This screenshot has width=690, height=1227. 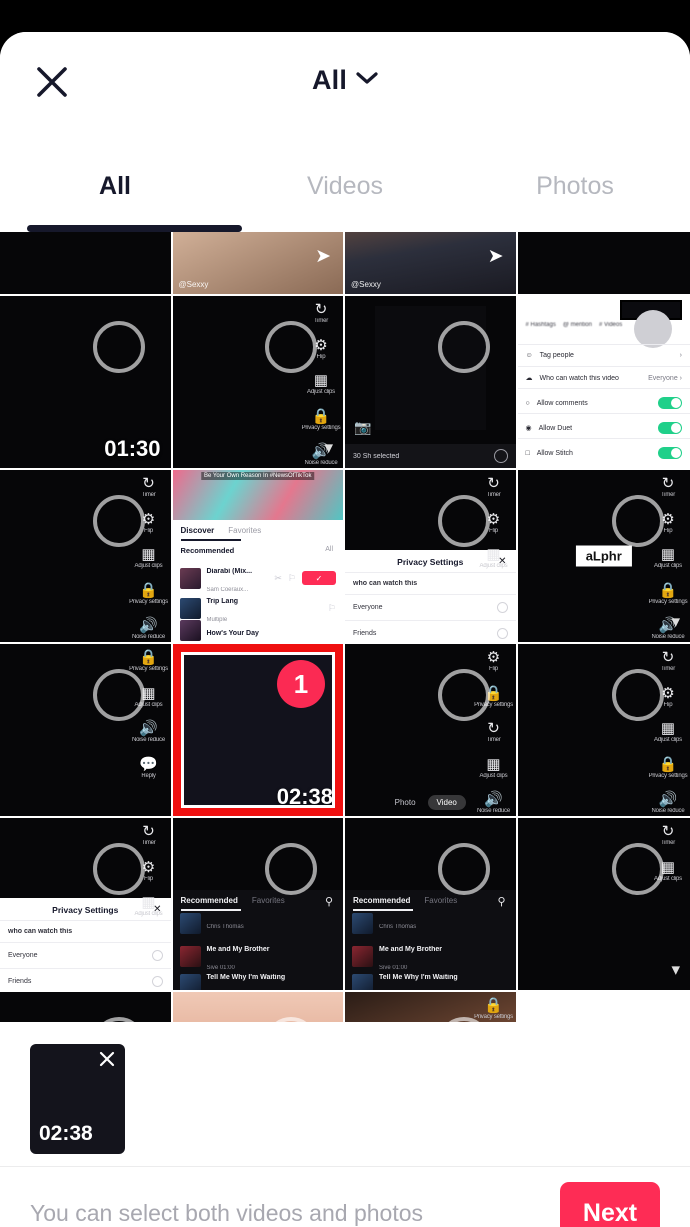 I want to click on toggle-allow-comments, so click(x=670, y=403).